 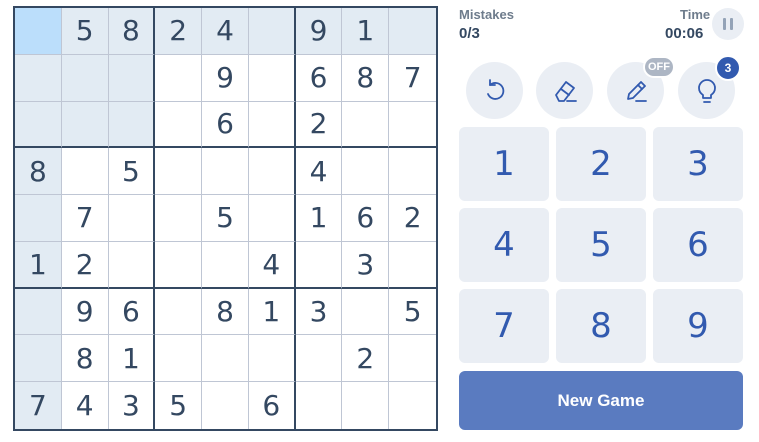 What do you see at coordinates (601, 164) in the screenshot?
I see `number-key-2: 2` at bounding box center [601, 164].